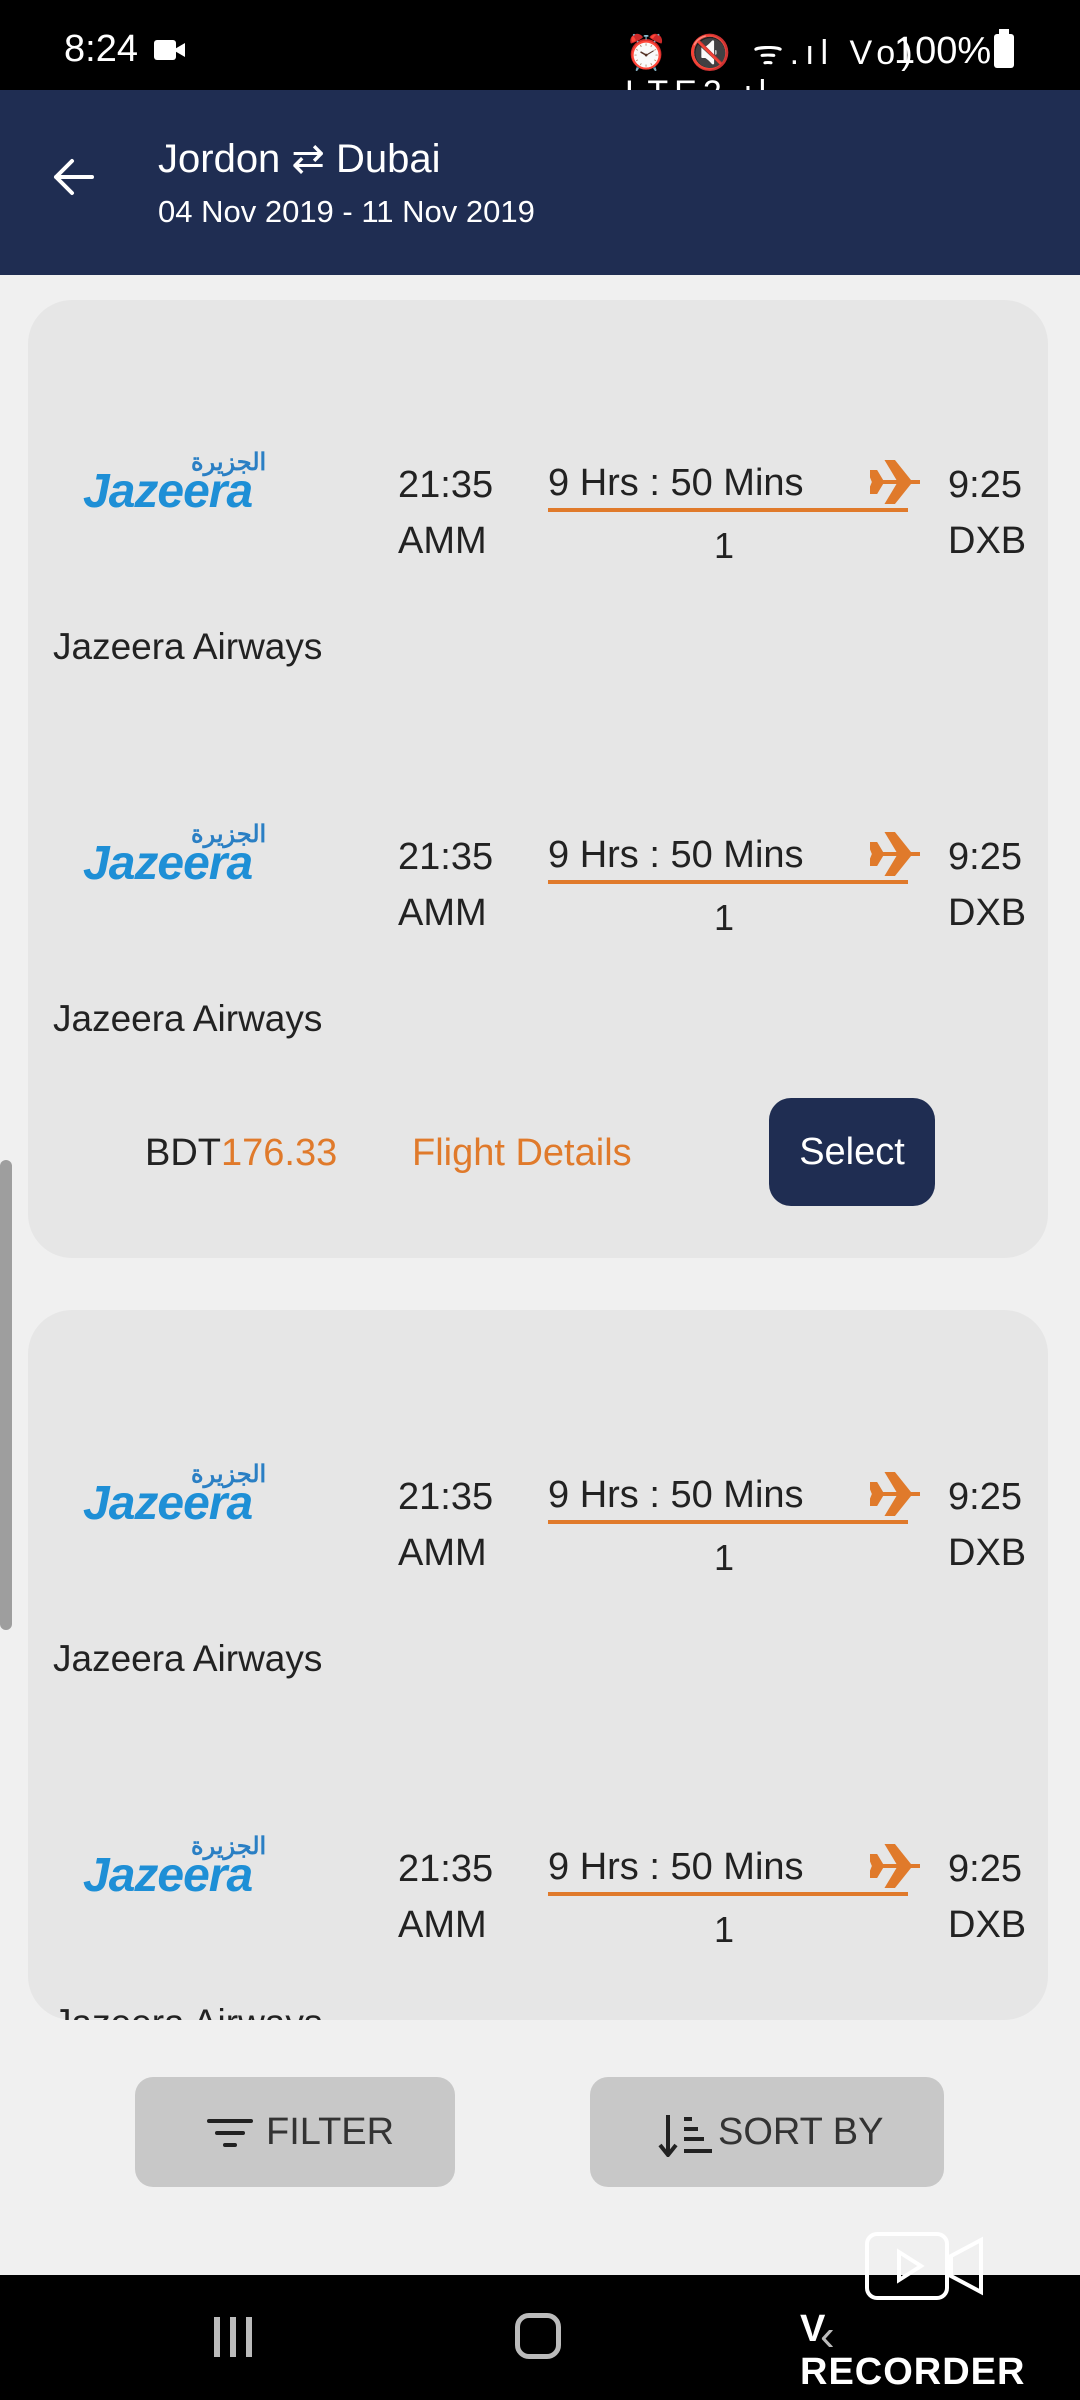 The height and width of the screenshot is (2400, 1080). I want to click on recorder-watermark: V RECORDER, so click(925, 2311).